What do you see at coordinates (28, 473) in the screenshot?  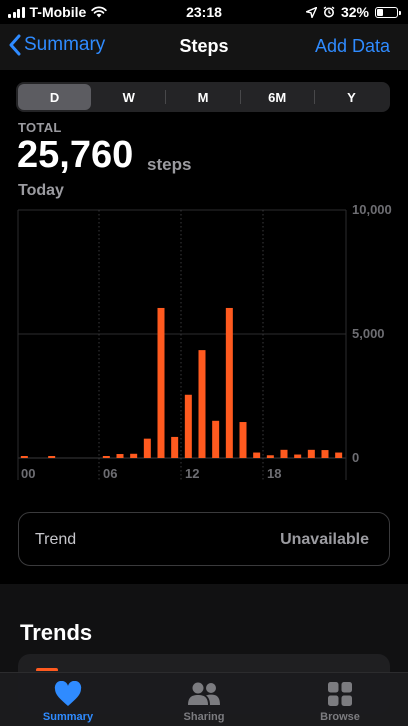 I see `x-tick-label: 00` at bounding box center [28, 473].